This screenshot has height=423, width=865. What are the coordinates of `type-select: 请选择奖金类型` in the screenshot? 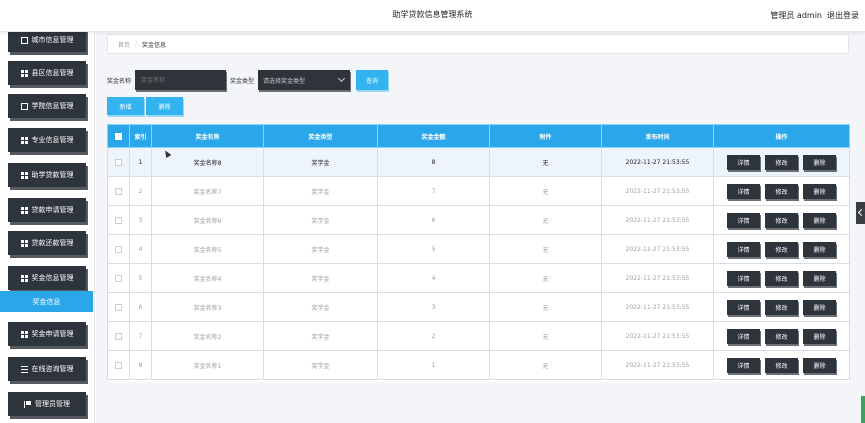 It's located at (304, 80).